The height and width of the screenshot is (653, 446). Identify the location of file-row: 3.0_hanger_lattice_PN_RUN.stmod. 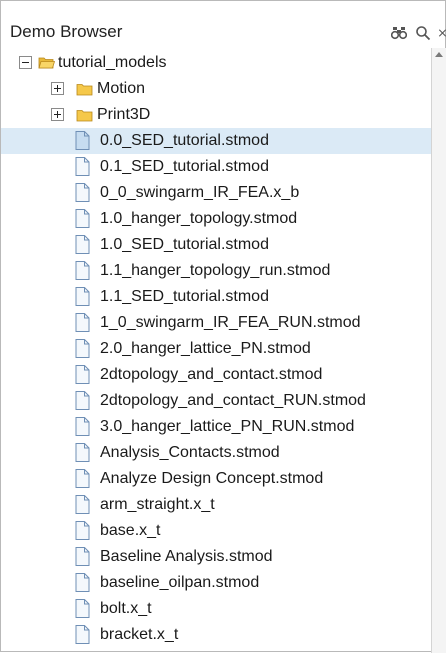
(216, 427).